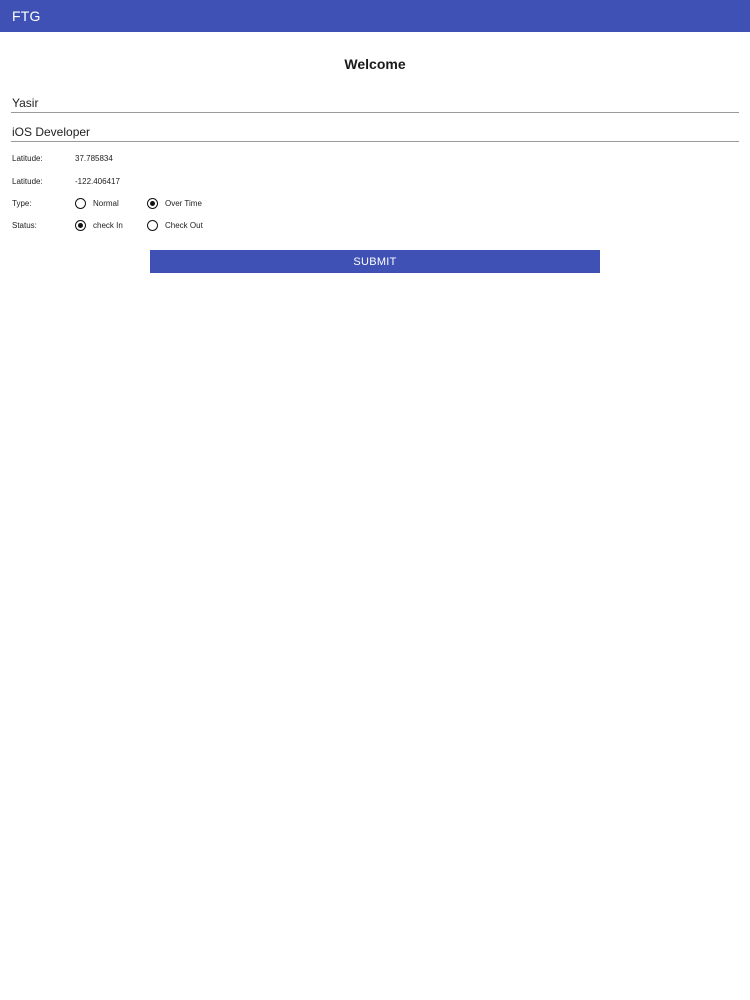 Image resolution: width=750 pixels, height=1000 pixels. I want to click on status-label: Status:, so click(24, 225).